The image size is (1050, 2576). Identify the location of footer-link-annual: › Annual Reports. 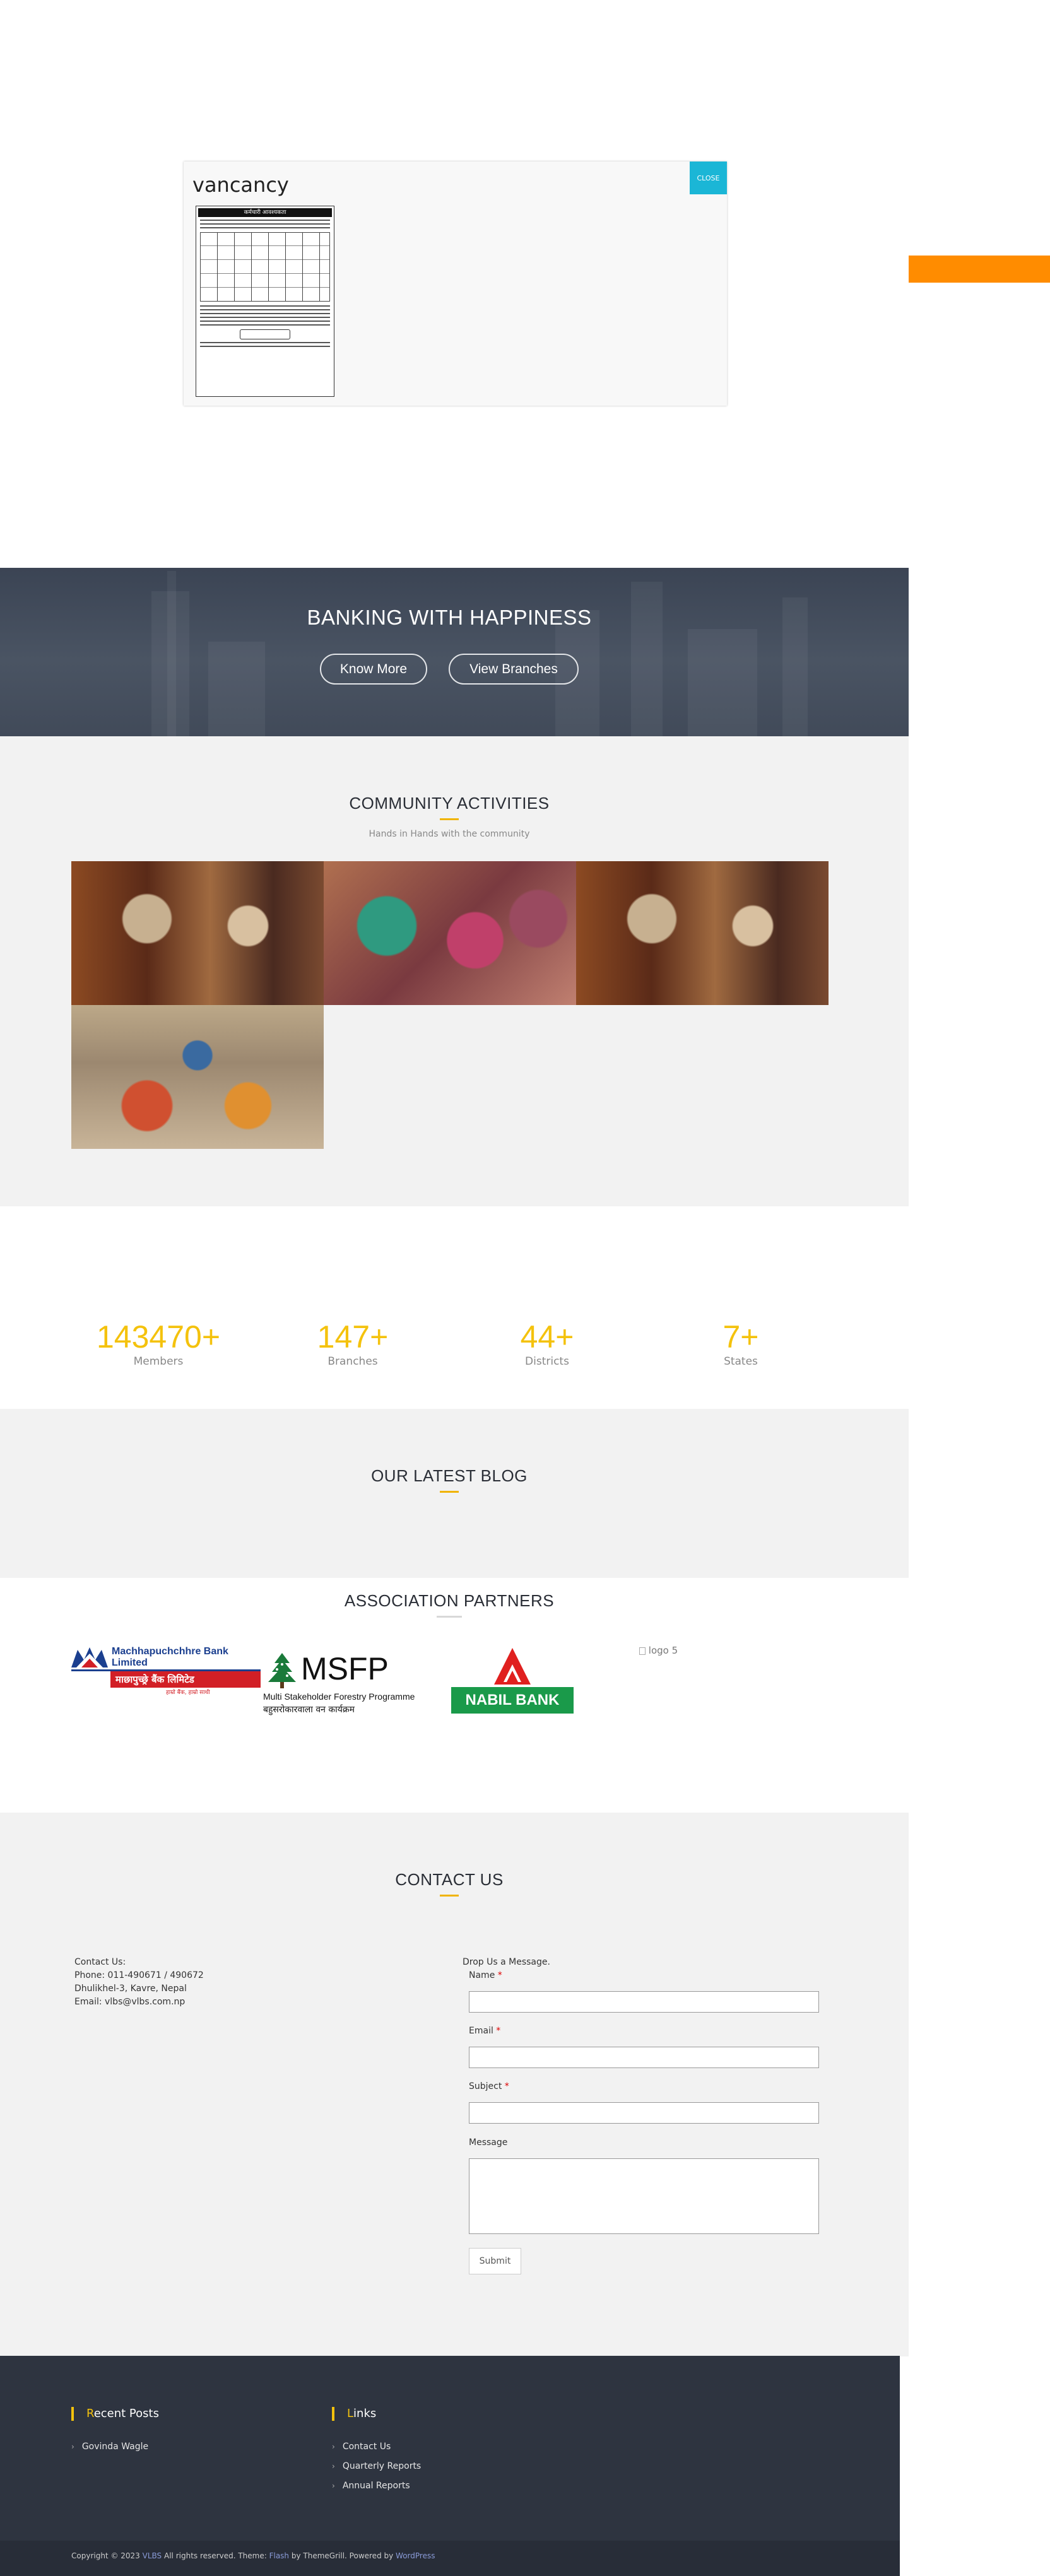
(371, 2486).